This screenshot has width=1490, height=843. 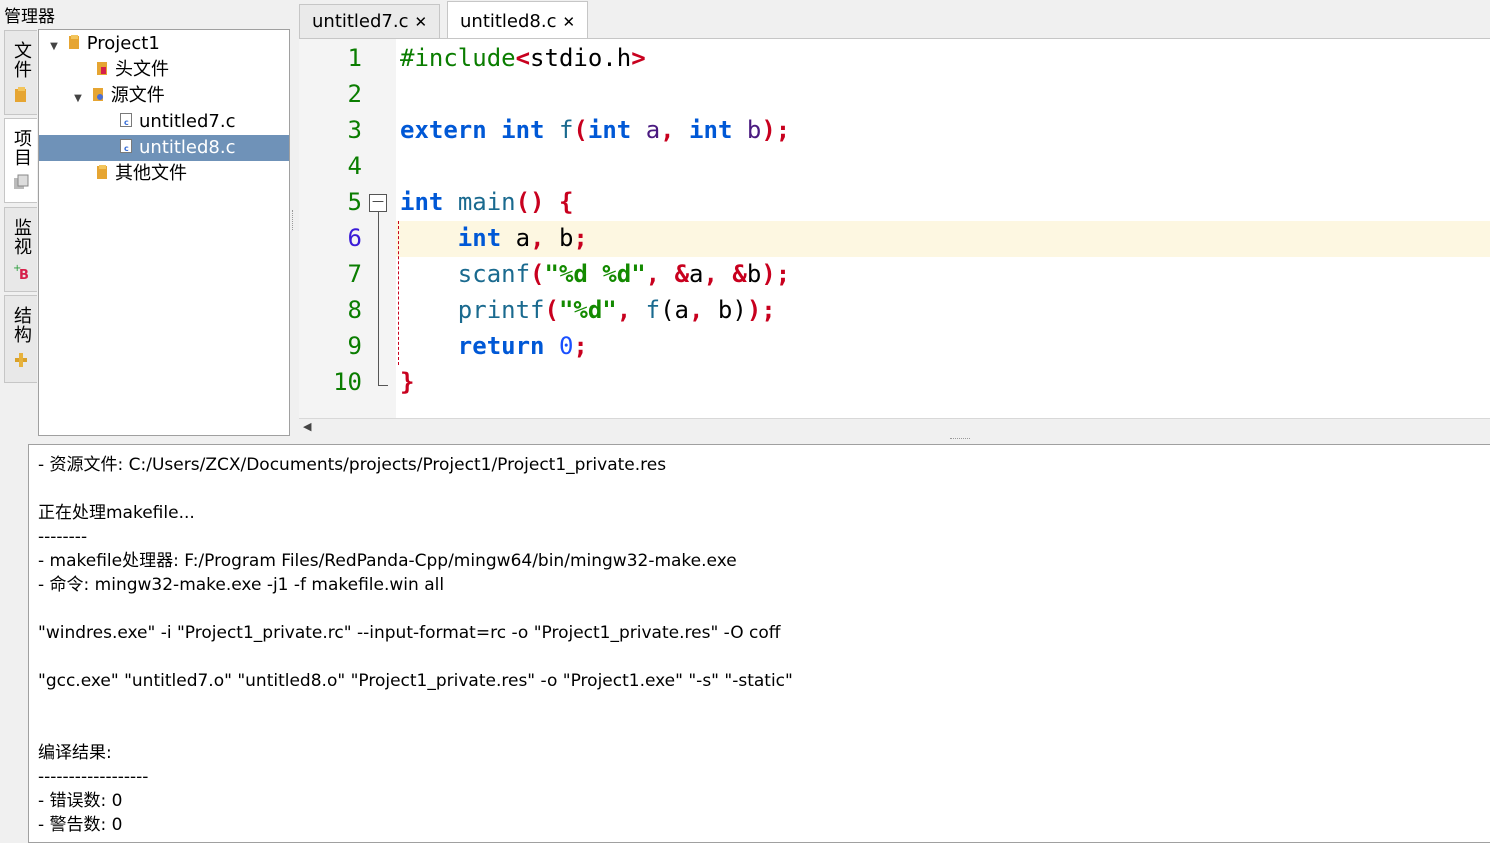 What do you see at coordinates (63, 537) in the screenshot?
I see `log-line: --------` at bounding box center [63, 537].